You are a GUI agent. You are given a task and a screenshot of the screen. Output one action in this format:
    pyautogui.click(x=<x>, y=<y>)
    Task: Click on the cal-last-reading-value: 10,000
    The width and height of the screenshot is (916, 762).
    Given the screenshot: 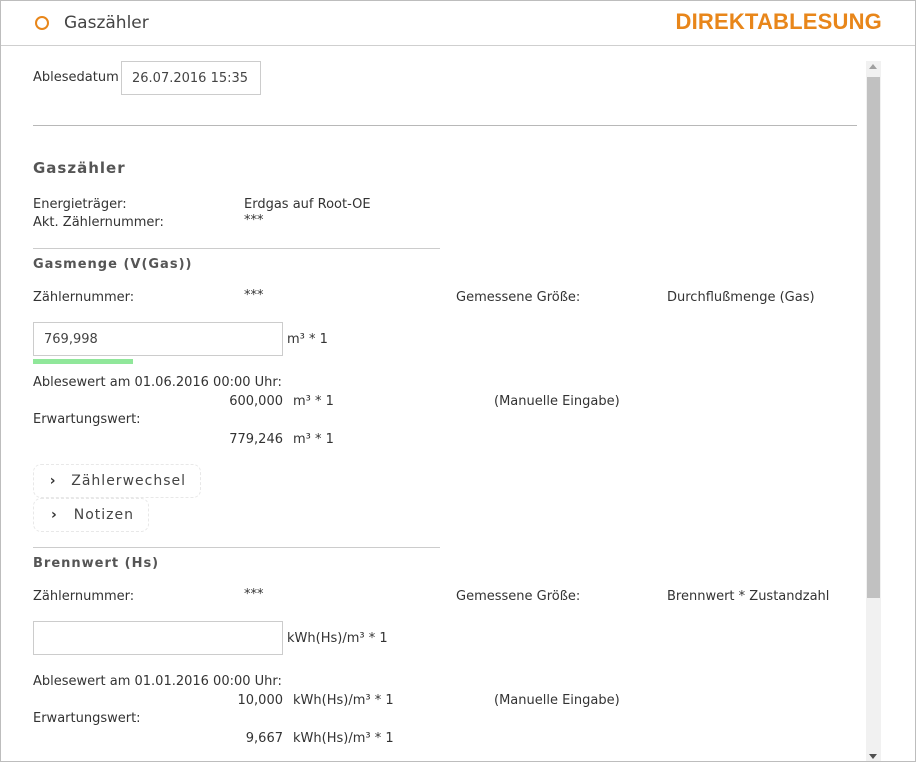 What is the action you would take?
    pyautogui.click(x=260, y=700)
    